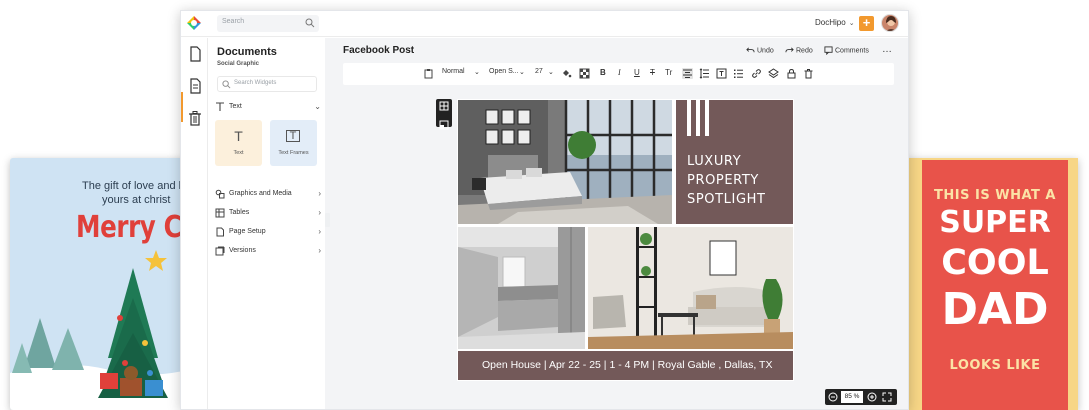 Image resolution: width=1089 pixels, height=410 pixels. I want to click on zoom-level: 85 %, so click(852, 397).